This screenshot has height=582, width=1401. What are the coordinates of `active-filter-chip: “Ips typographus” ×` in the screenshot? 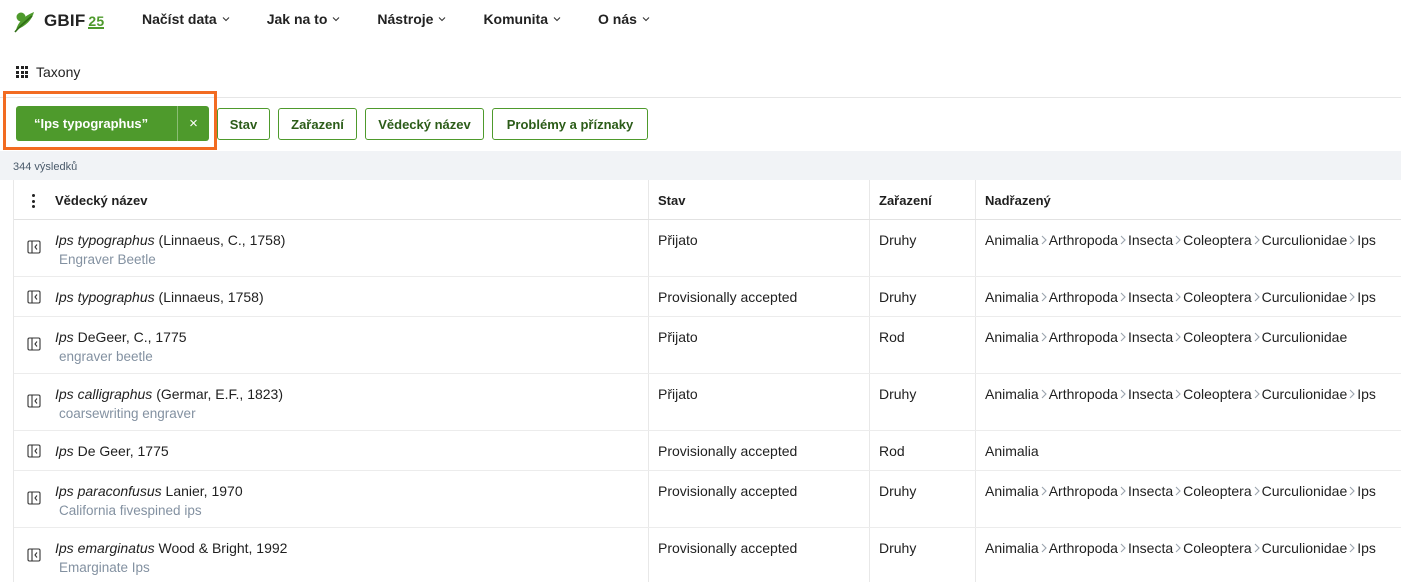 It's located at (112, 123).